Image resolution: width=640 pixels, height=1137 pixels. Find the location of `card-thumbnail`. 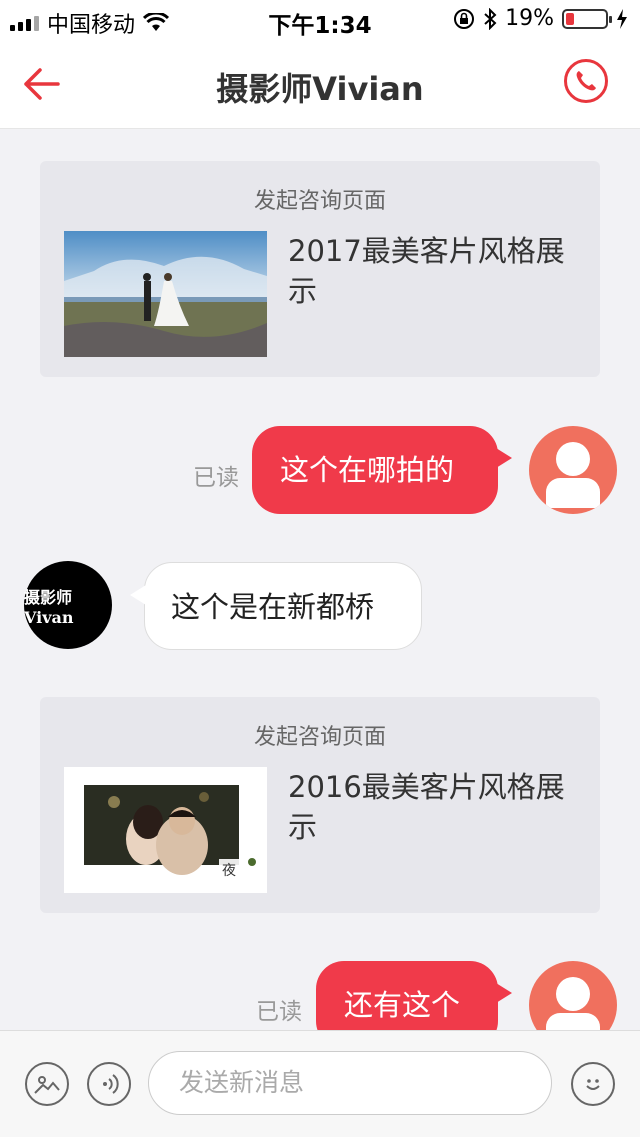

card-thumbnail is located at coordinates (165, 294).